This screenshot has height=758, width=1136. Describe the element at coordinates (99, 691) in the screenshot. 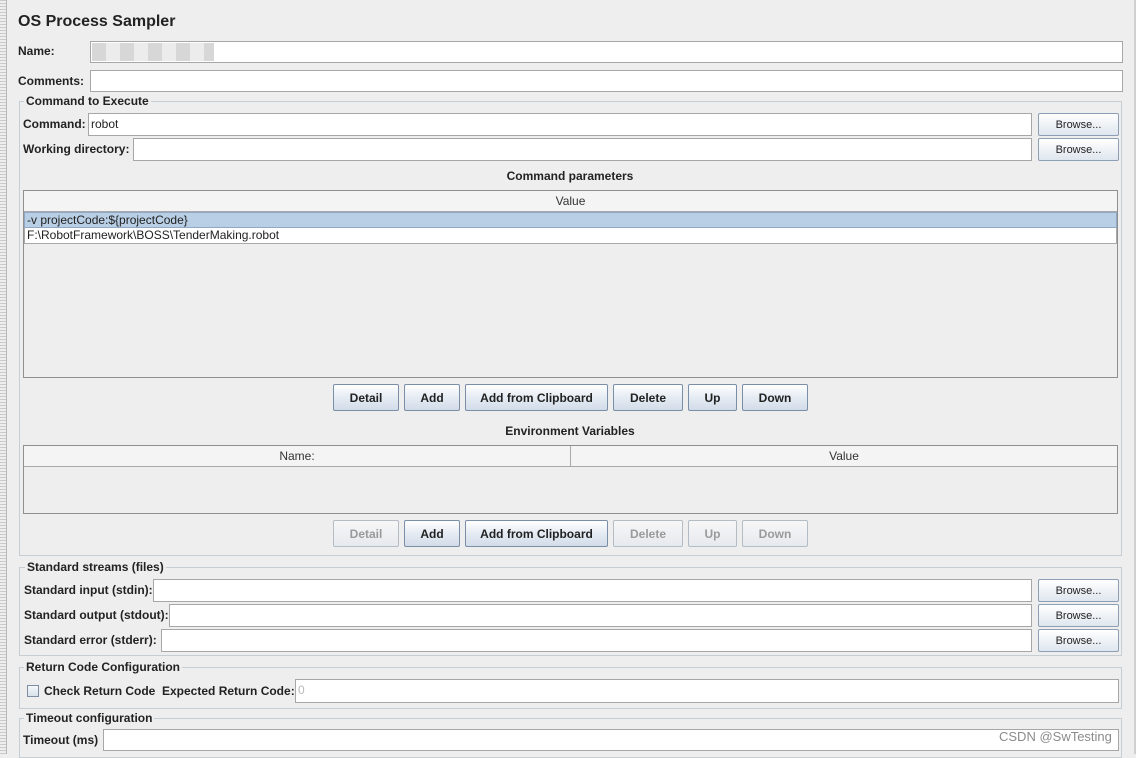

I see `check-return-code-label: Check Return Code` at that location.